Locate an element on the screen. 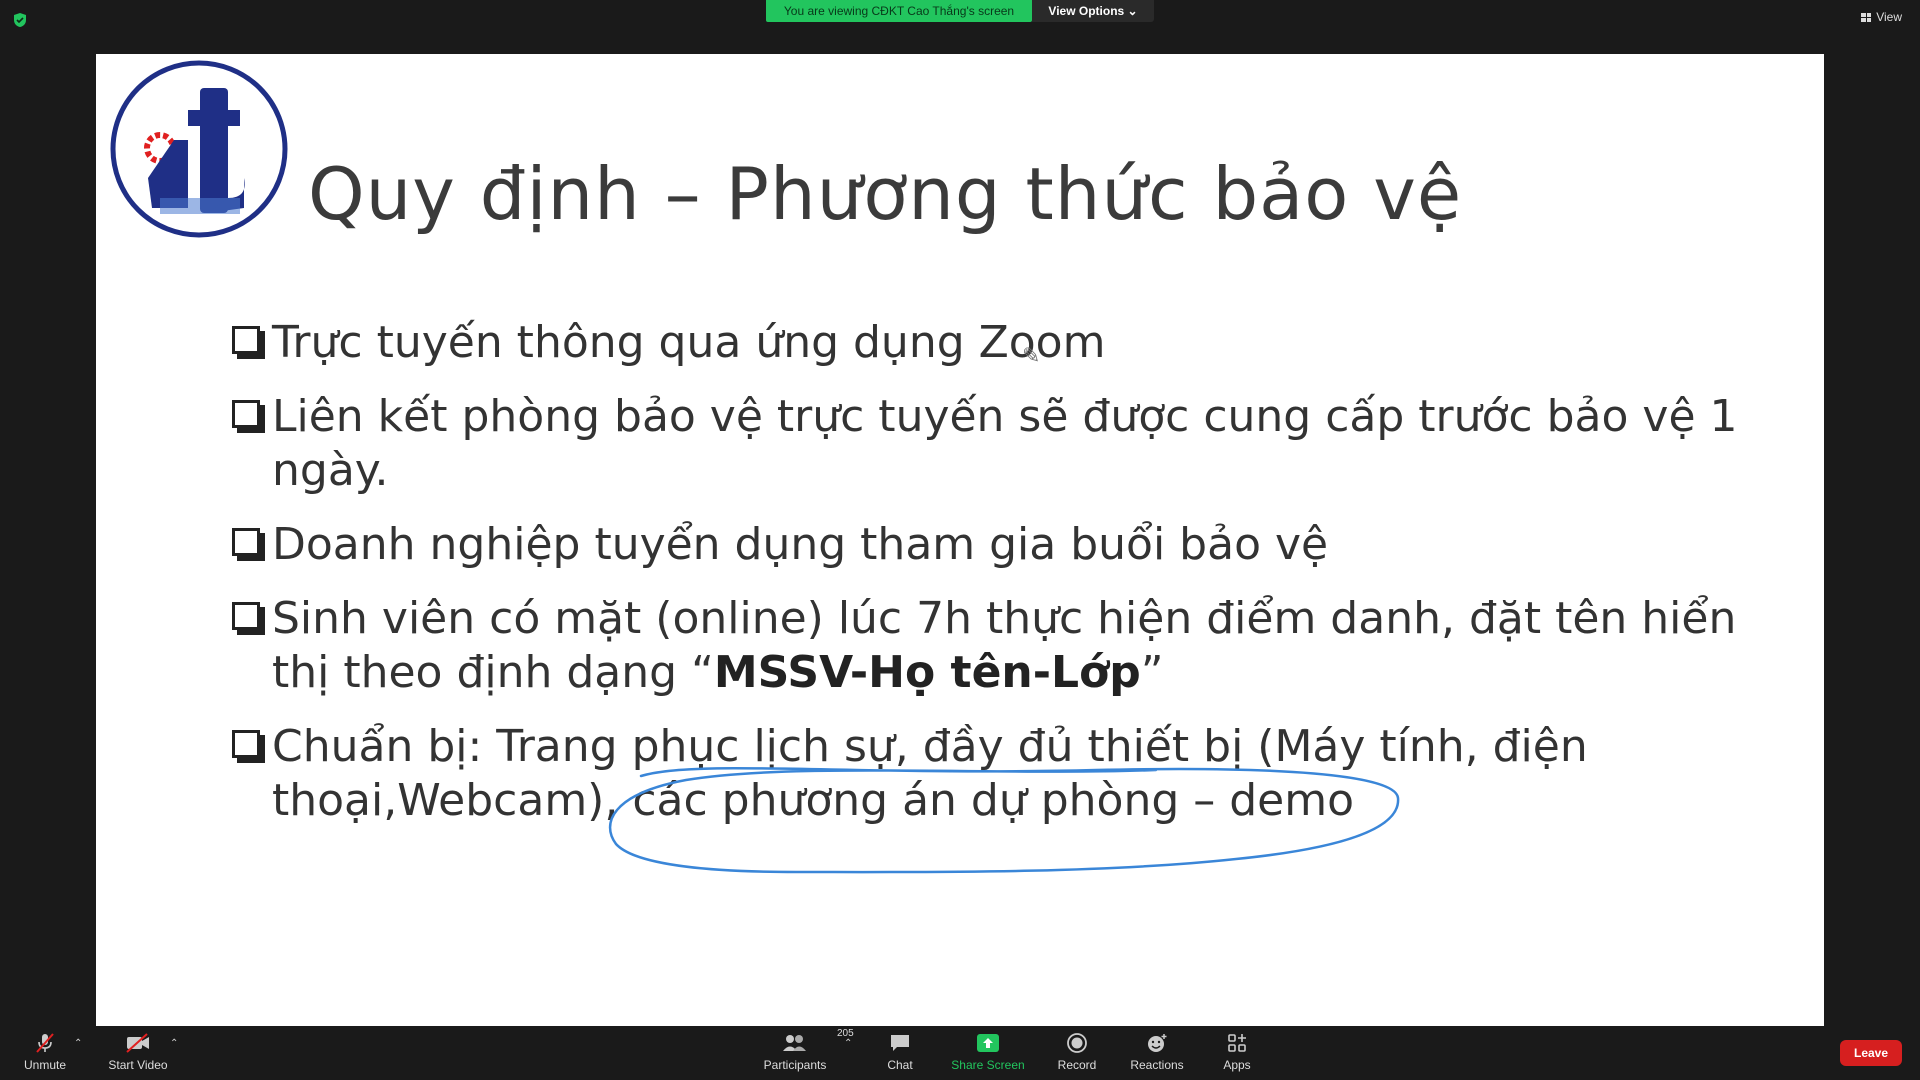 The width and height of the screenshot is (1920, 1080). record-button: Record is located at coordinates (1077, 1053).